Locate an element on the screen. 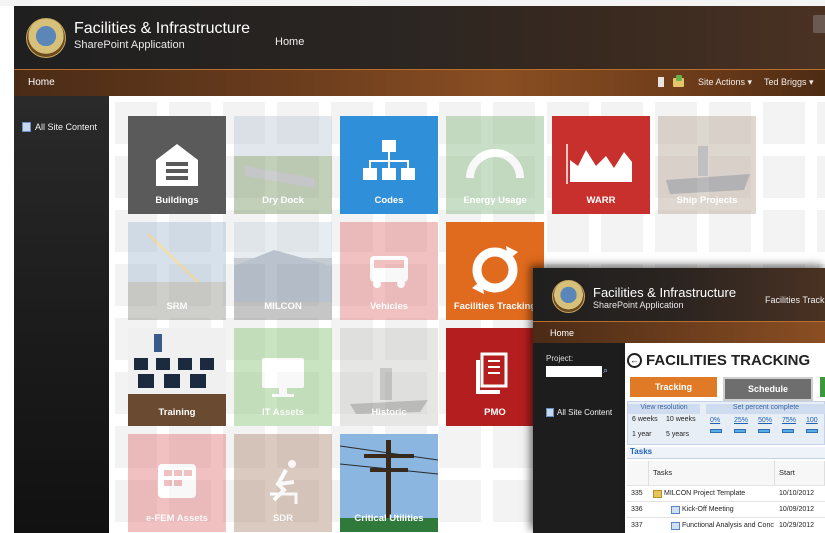  percent-complete-header: Set percent complete is located at coordinates (765, 409).